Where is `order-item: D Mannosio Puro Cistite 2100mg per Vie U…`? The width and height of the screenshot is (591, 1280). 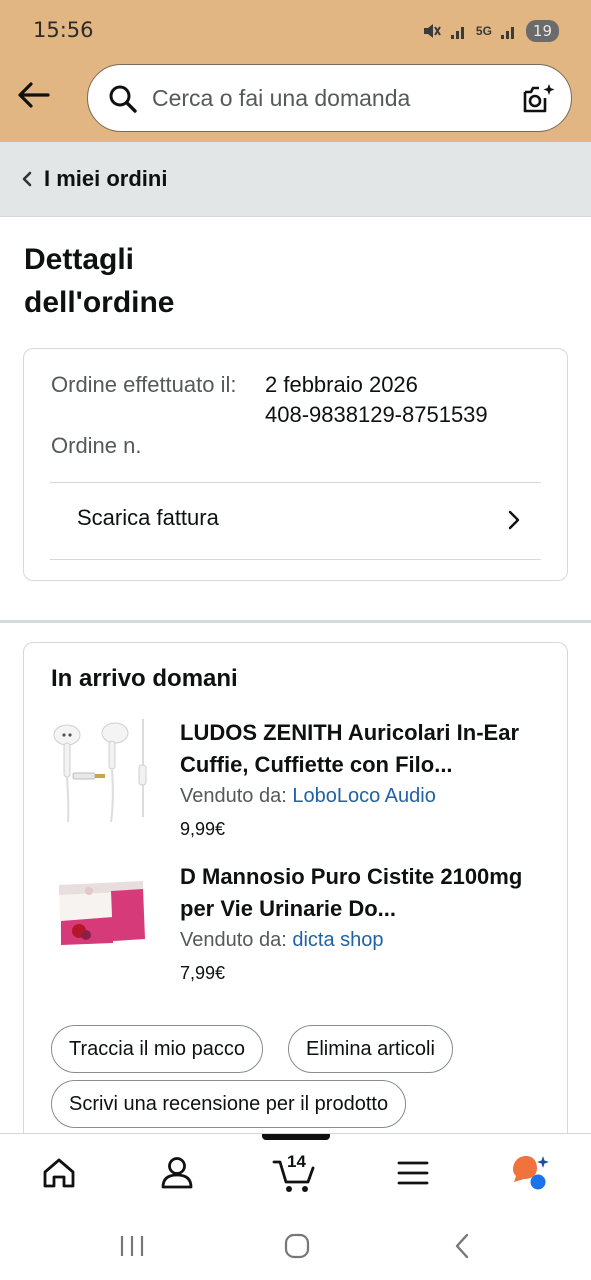
order-item: D Mannosio Puro Cistite 2100mg per Vie U… is located at coordinates (301, 926).